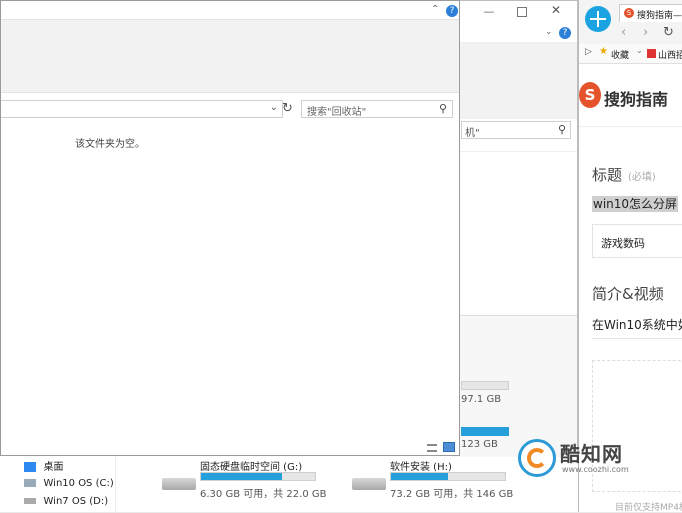 The image size is (682, 513). What do you see at coordinates (452, 494) in the screenshot?
I see `drive-free-text: 73.2 GB 可用，共 146 GB` at bounding box center [452, 494].